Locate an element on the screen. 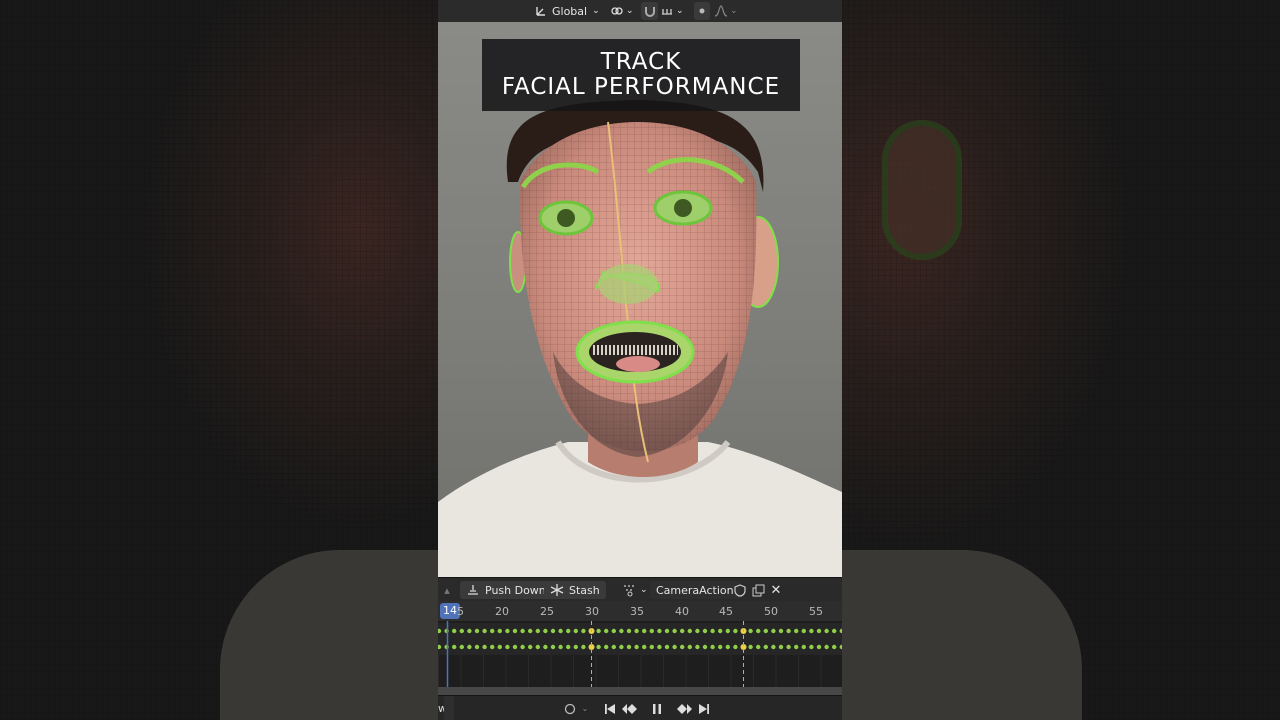 This screenshot has height=720, width=1280. pause-button is located at coordinates (657, 708).